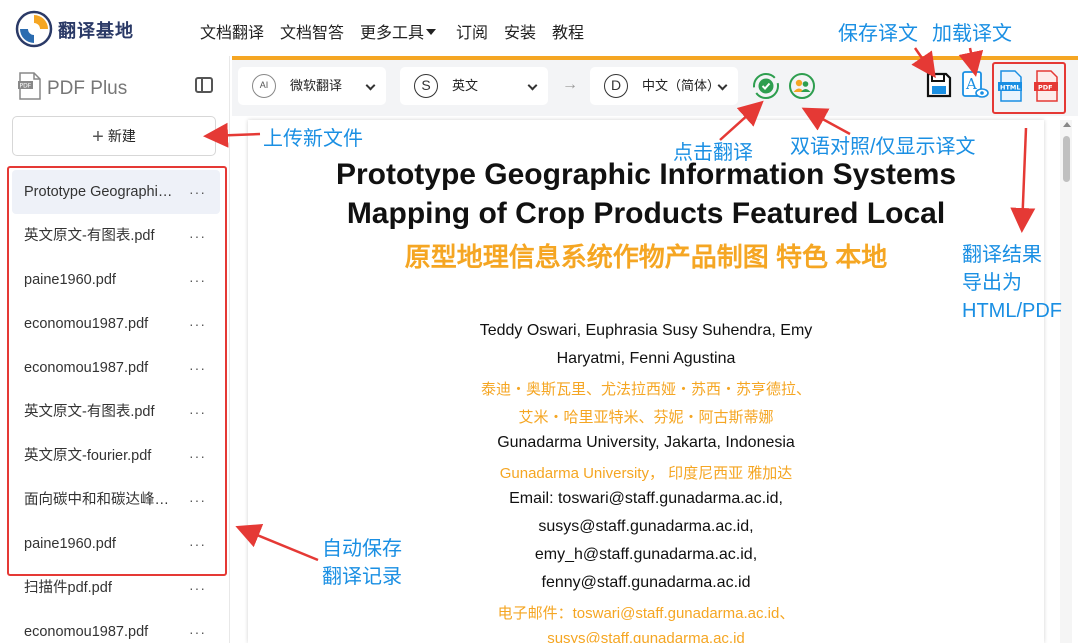 This screenshot has width=1078, height=643. Describe the element at coordinates (232, 31) in the screenshot. I see `nav-doc-translate: 文档翻译` at that location.